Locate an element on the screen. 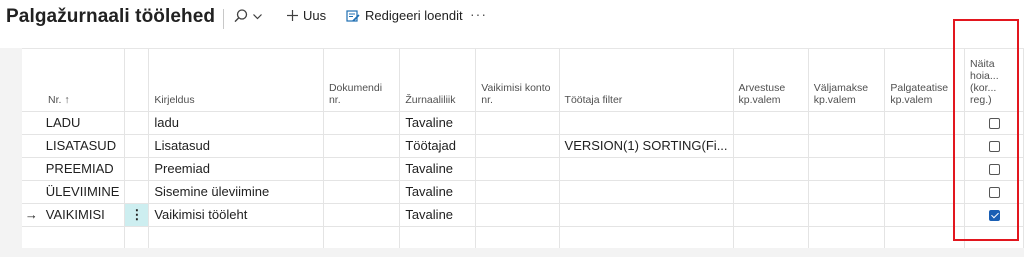 Image resolution: width=1024 pixels, height=257 pixels. cell-nr: VAIKIMISI is located at coordinates (83, 215).